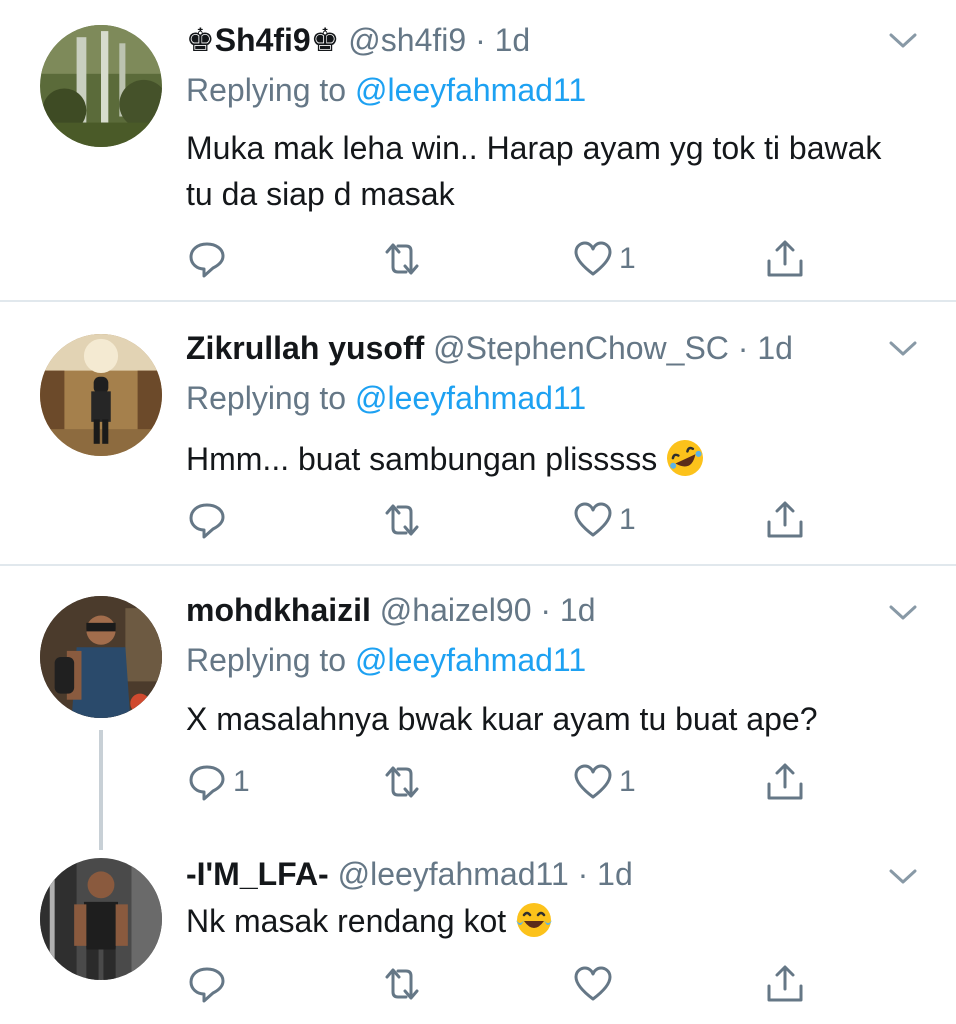 Image resolution: width=956 pixels, height=1024 pixels. I want to click on tweet-text: Nk masak rendang kot, so click(546, 921).